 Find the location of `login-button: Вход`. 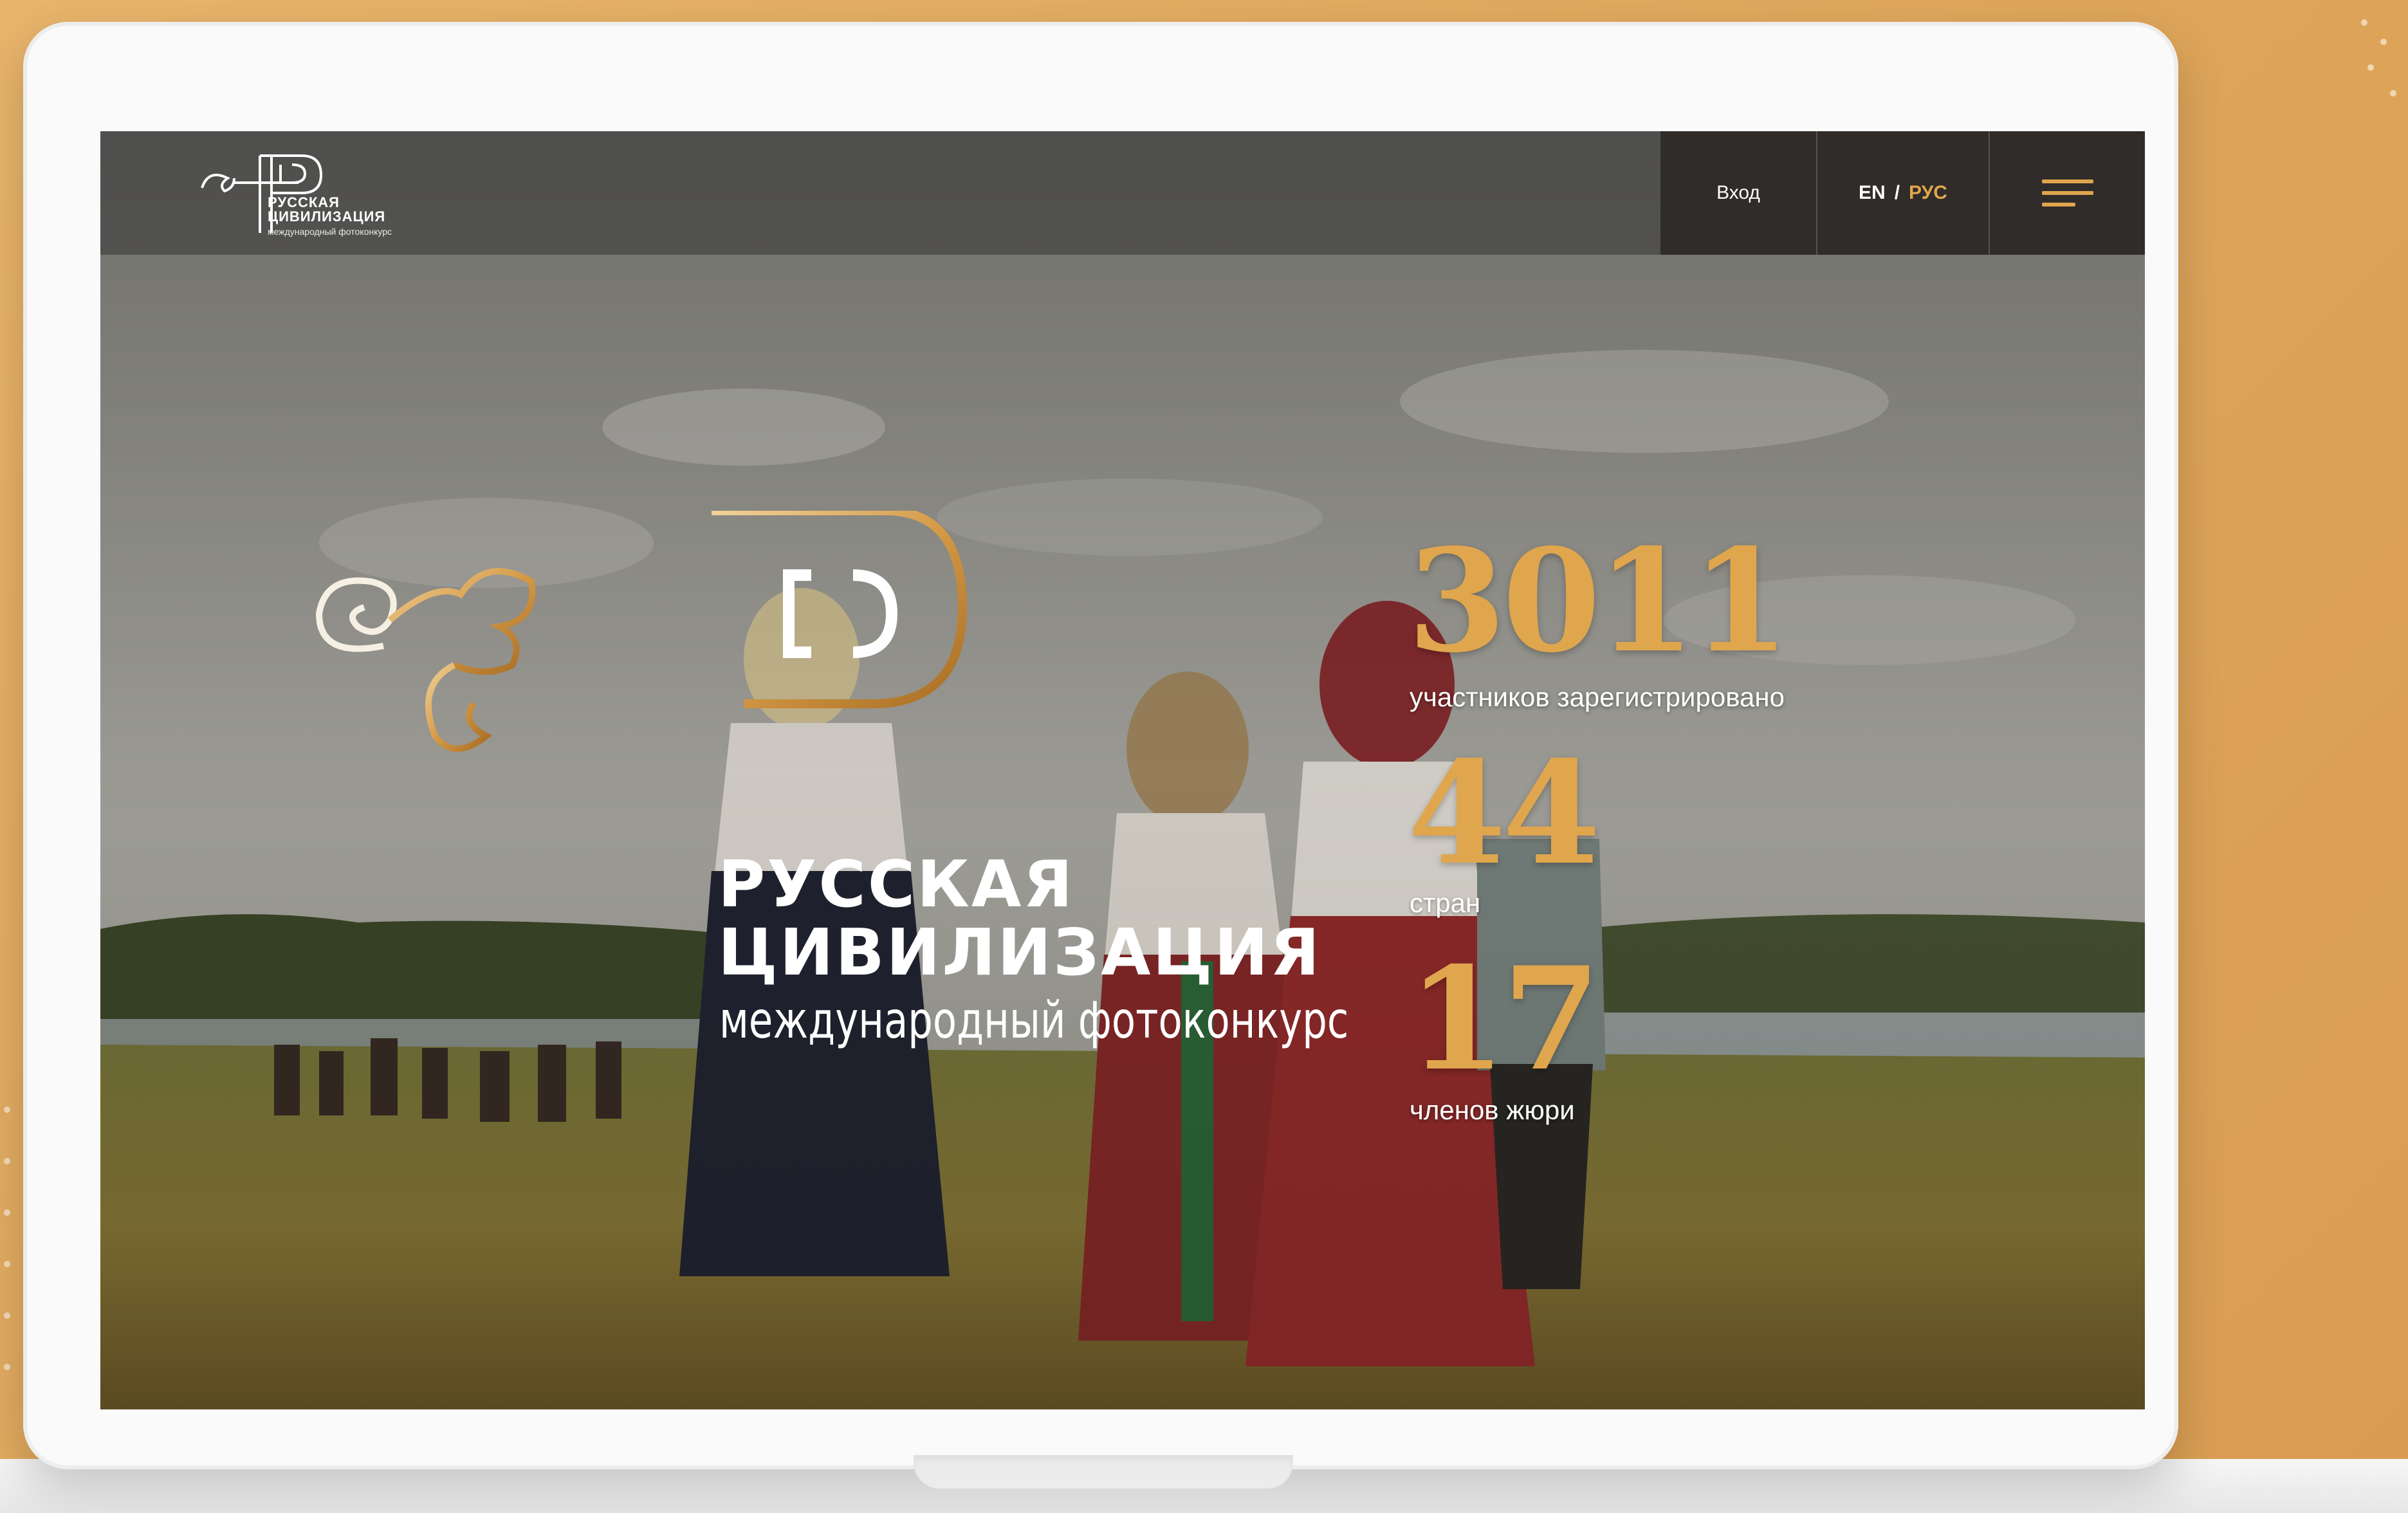

login-button: Вход is located at coordinates (1739, 193).